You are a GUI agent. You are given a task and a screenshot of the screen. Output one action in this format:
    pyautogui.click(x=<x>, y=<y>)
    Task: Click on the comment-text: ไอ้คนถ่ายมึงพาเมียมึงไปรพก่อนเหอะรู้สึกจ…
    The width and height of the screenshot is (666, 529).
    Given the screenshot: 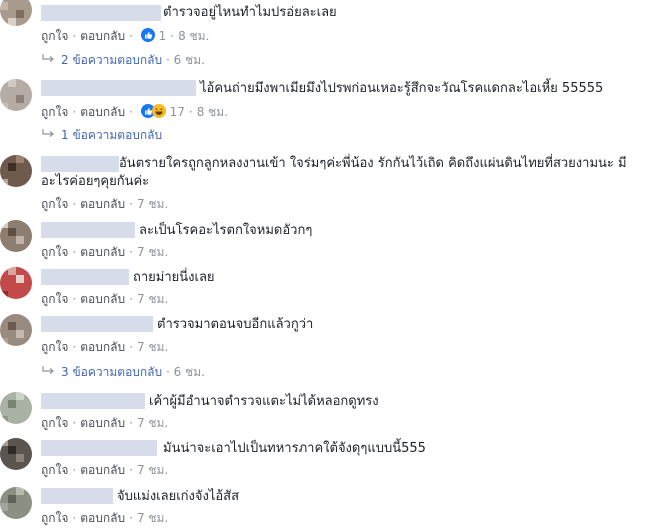 What is the action you would take?
    pyautogui.click(x=402, y=88)
    